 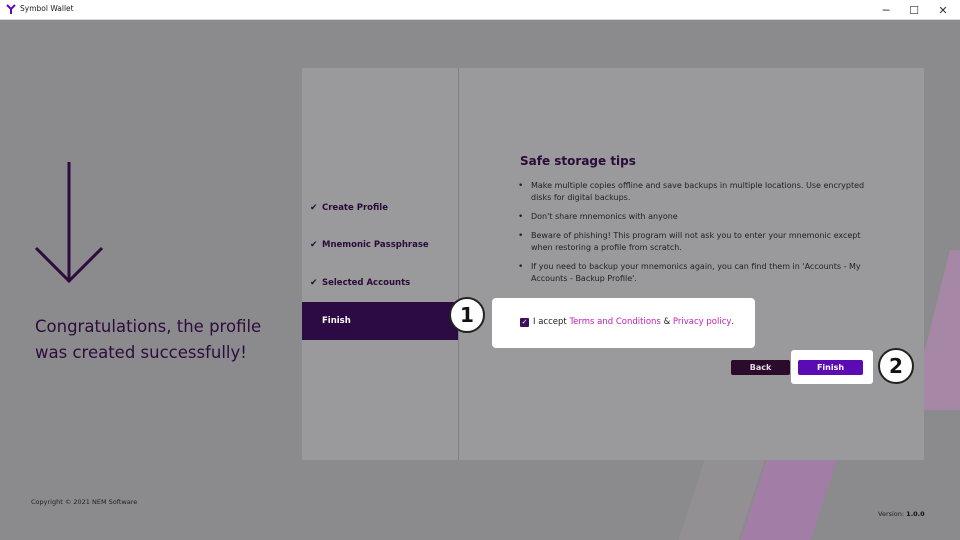 I want to click on terms-link: Terms and Conditions, so click(x=614, y=322).